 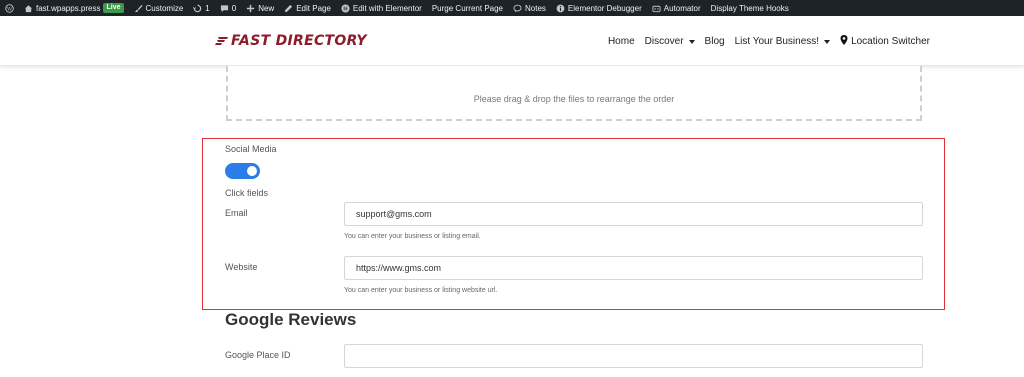 I want to click on refresh-icon, so click(x=197, y=8).